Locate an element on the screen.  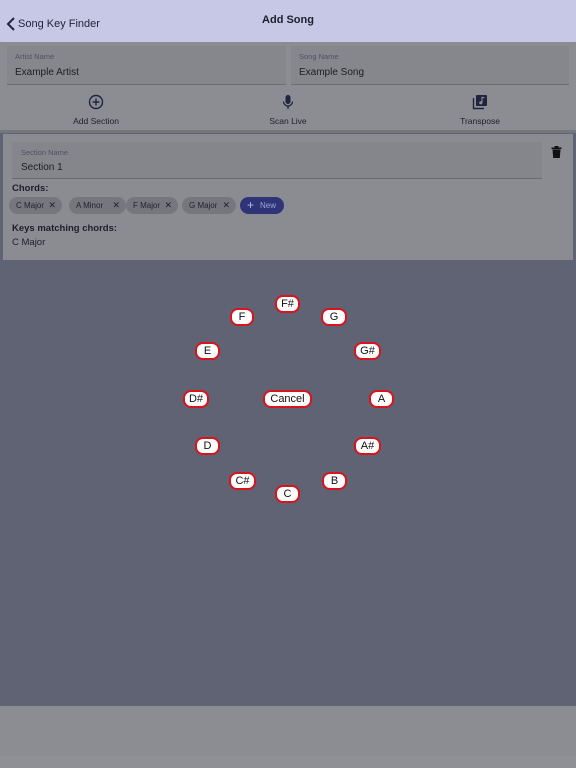
note-button-c: C is located at coordinates (287, 494).